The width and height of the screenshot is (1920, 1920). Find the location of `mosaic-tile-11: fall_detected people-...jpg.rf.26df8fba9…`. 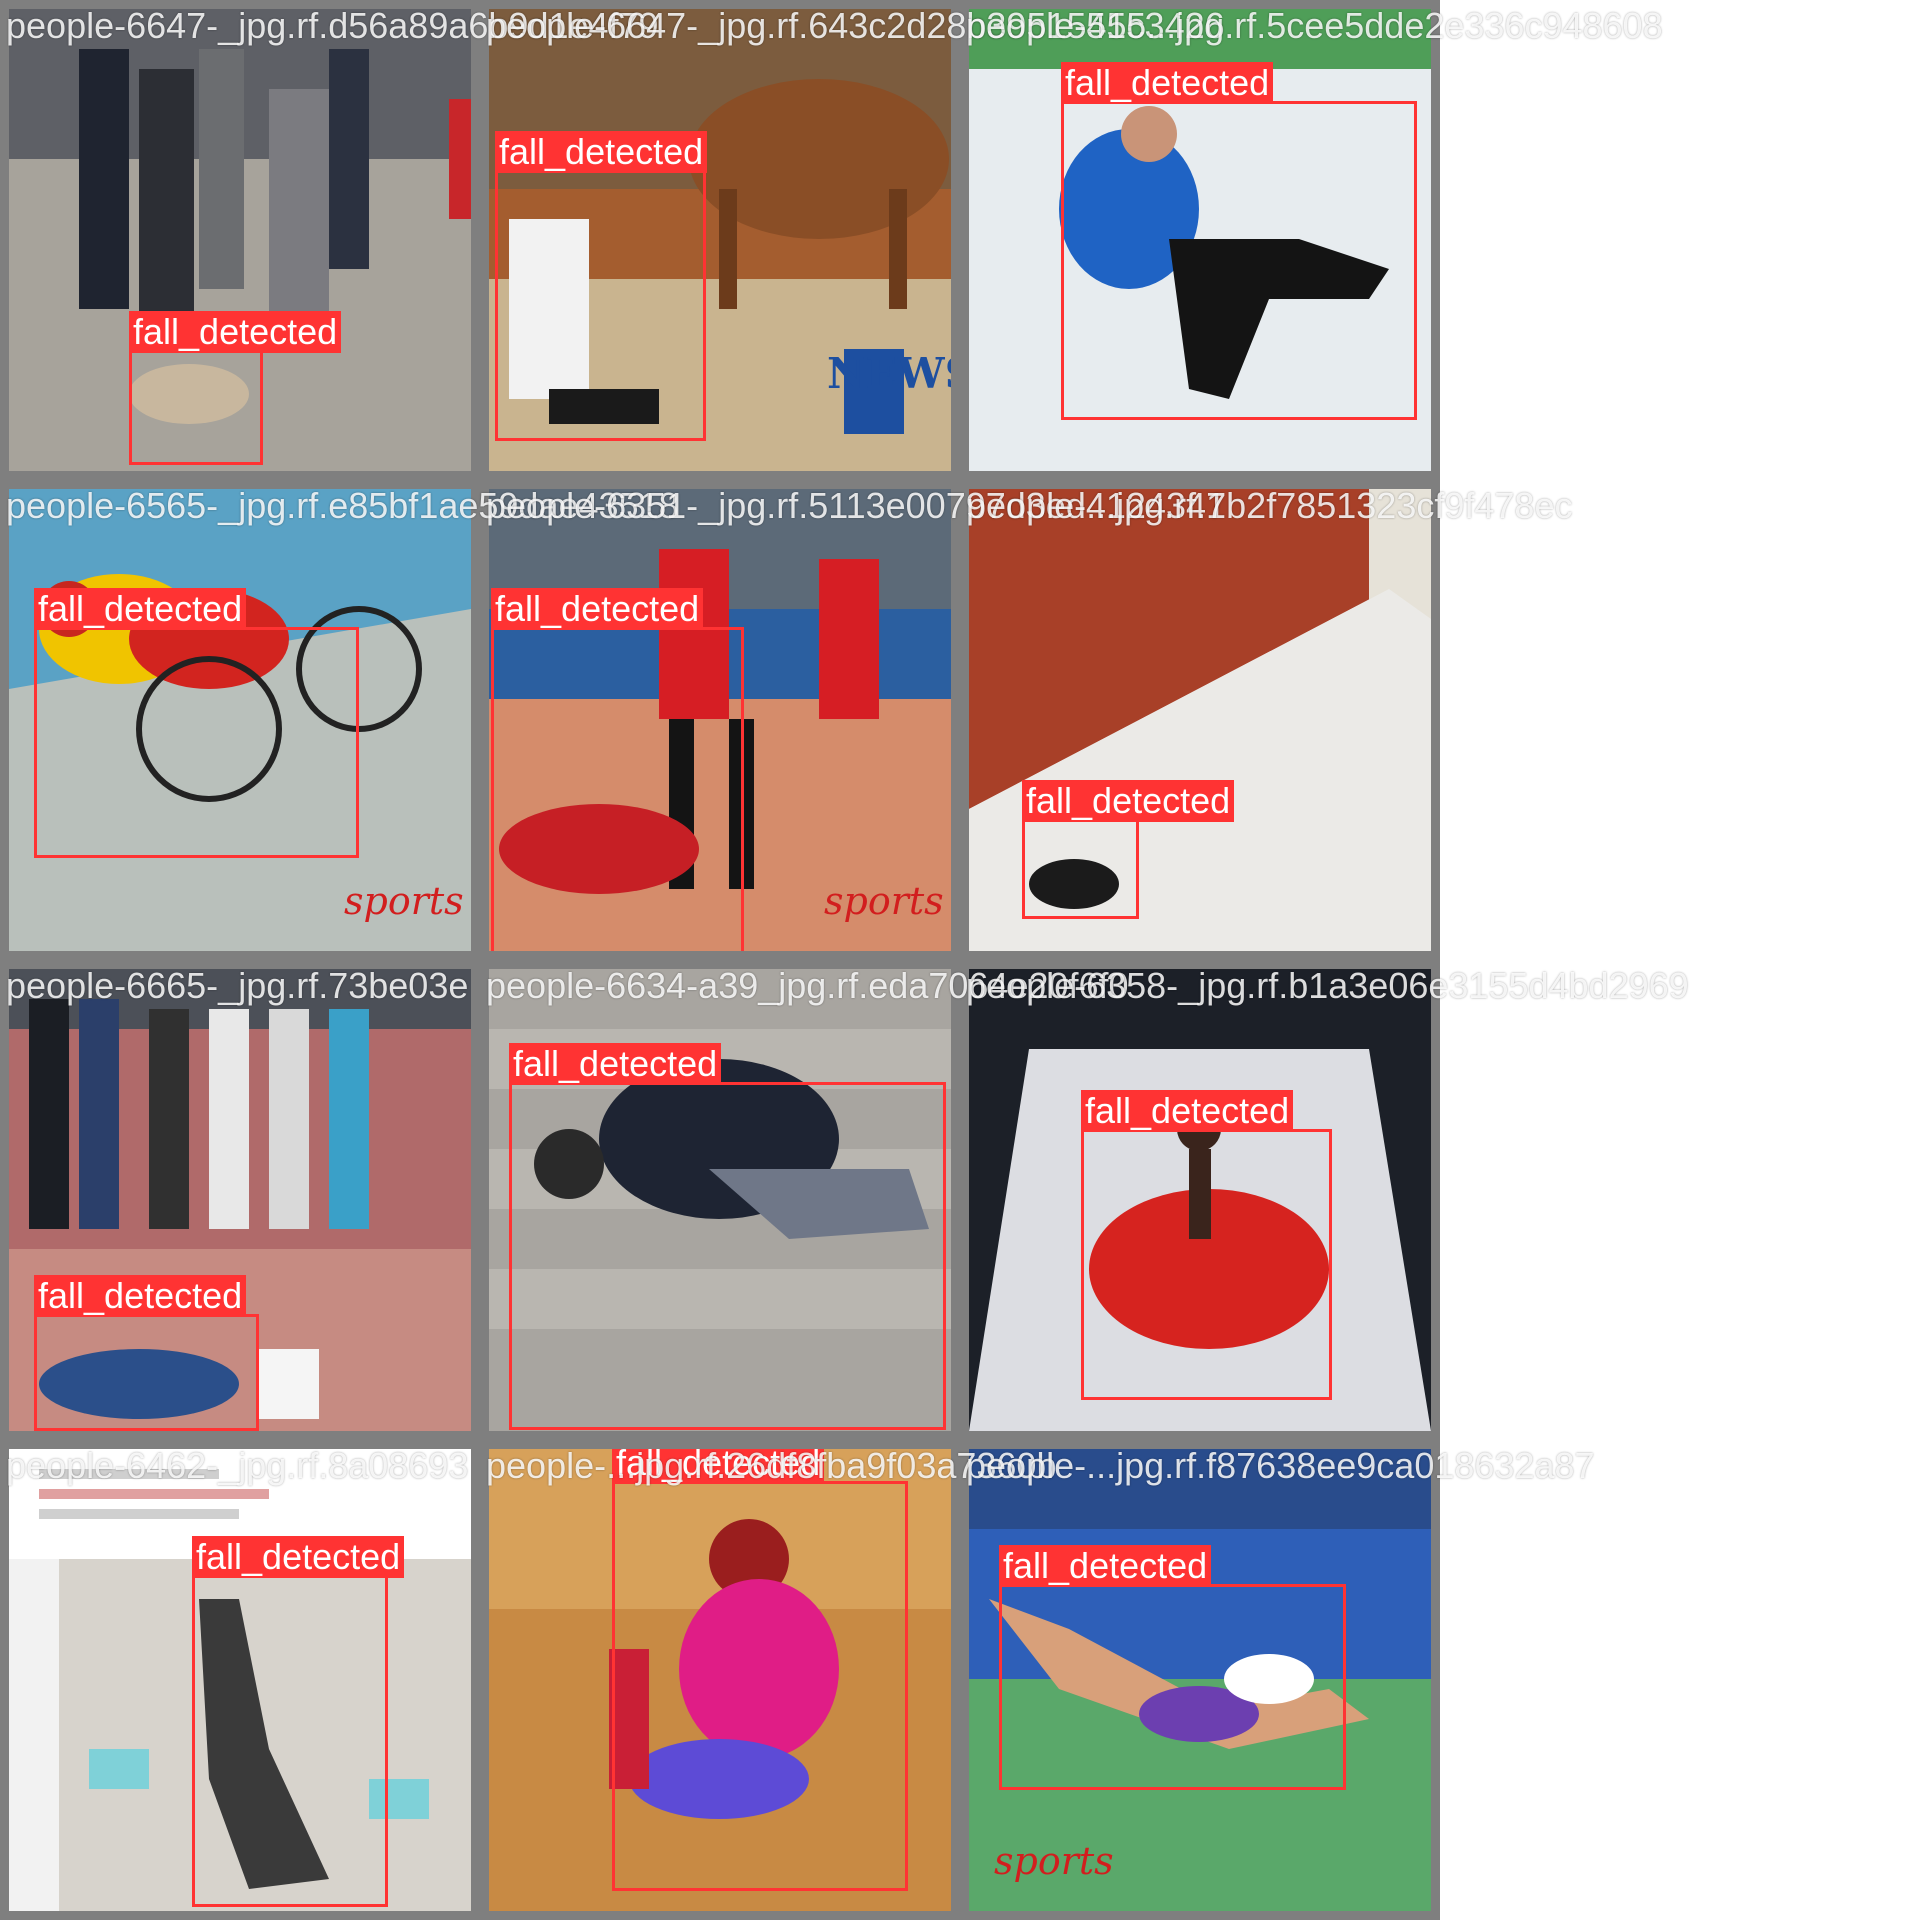

mosaic-tile-11: fall_detected people-...jpg.rf.26df8fba9… is located at coordinates (768, 1680).